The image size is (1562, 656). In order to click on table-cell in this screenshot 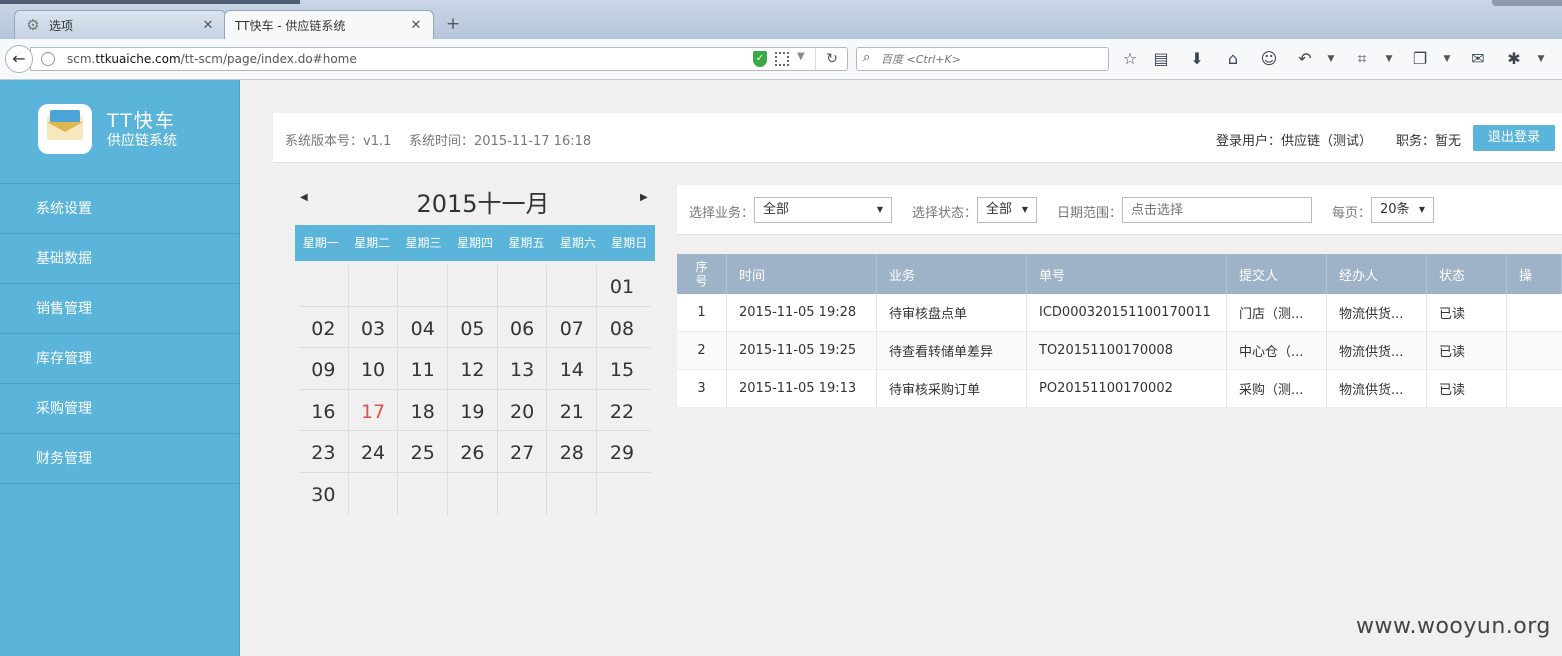, I will do `click(1534, 388)`.